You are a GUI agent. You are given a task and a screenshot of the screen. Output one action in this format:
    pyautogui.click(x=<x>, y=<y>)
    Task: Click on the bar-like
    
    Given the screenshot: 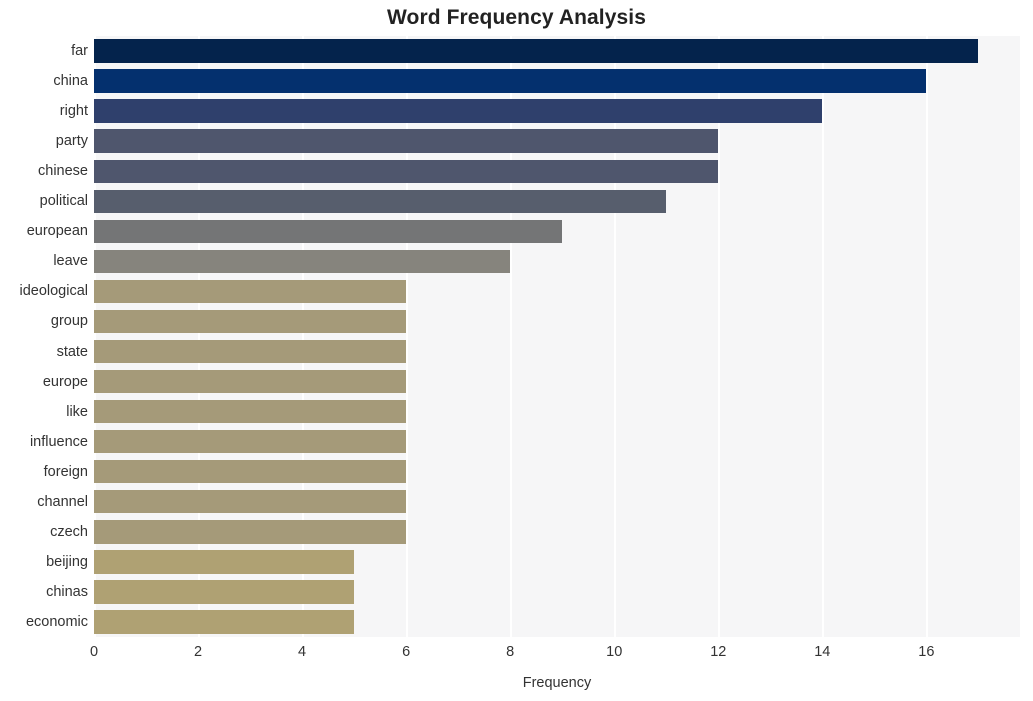 What is the action you would take?
    pyautogui.click(x=250, y=411)
    